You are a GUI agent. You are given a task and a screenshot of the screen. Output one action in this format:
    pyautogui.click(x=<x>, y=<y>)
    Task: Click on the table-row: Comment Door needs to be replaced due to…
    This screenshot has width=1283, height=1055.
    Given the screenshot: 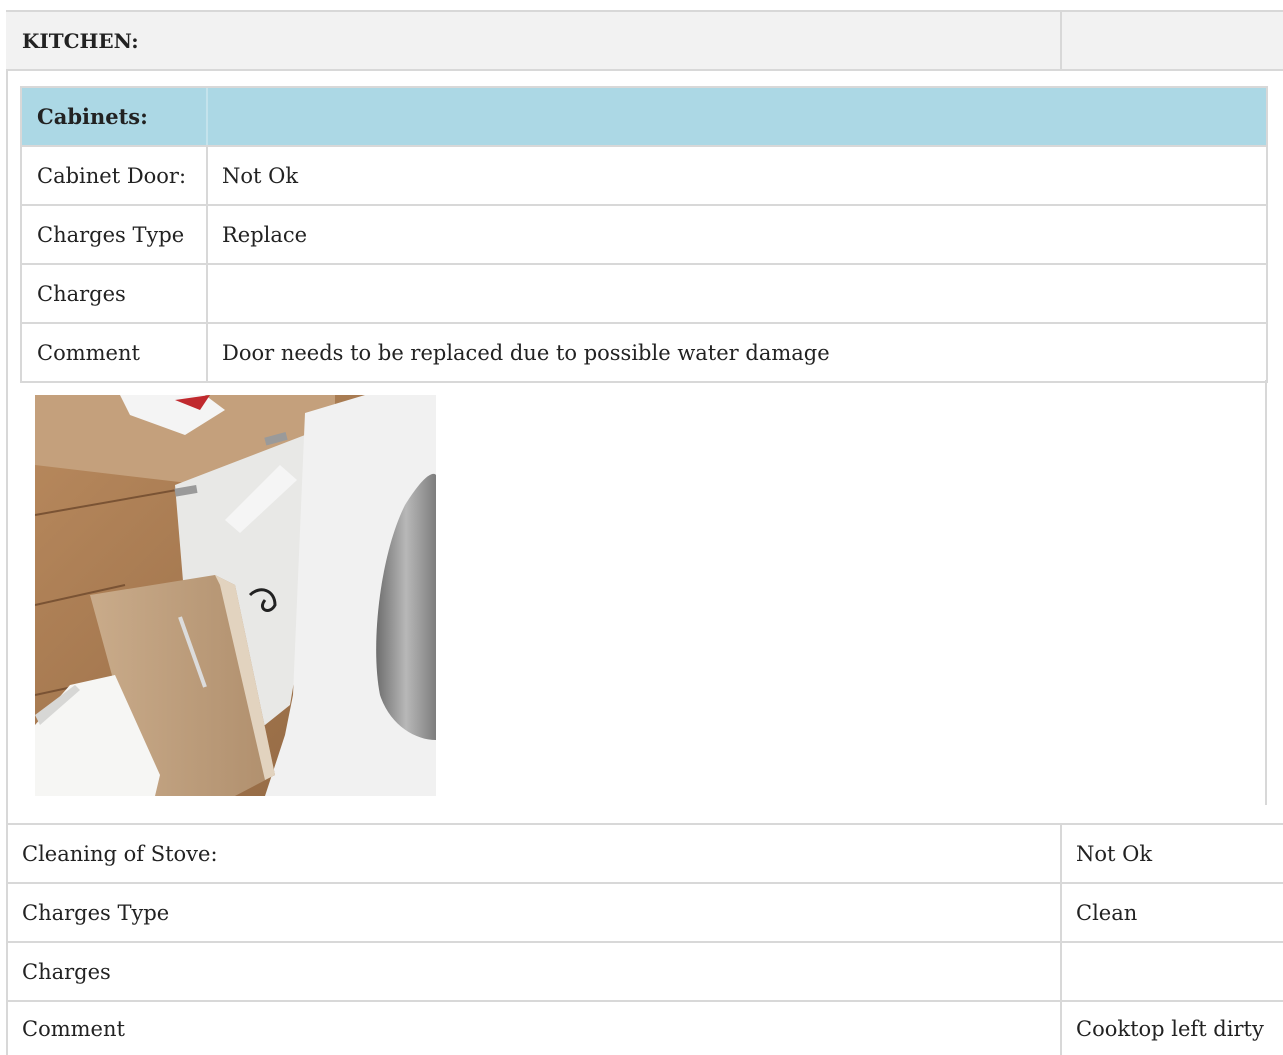 What is the action you would take?
    pyautogui.click(x=644, y=353)
    